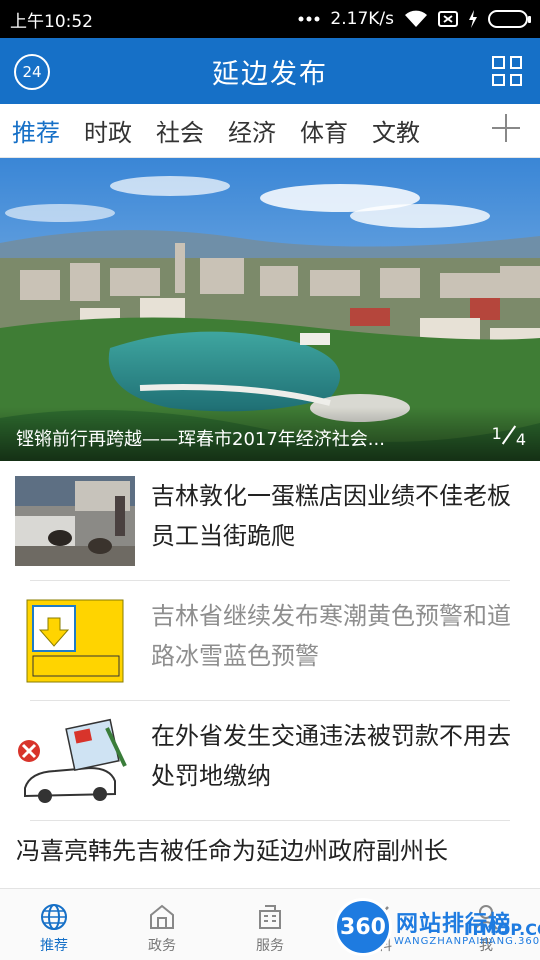  What do you see at coordinates (252, 130) in the screenshot?
I see `tab-economy: 经济` at bounding box center [252, 130].